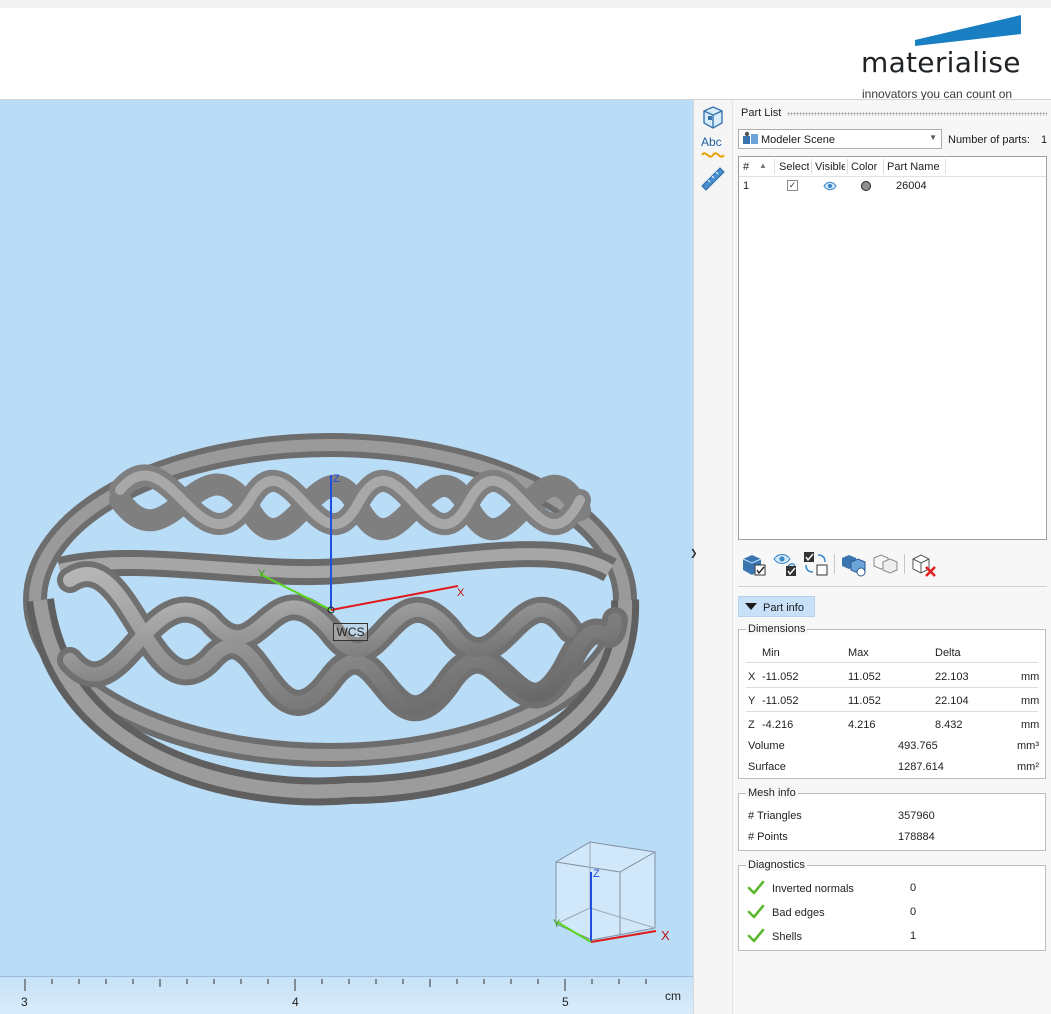 Image resolution: width=1051 pixels, height=1014 pixels. I want to click on dim-z-unit: mm, so click(1030, 725).